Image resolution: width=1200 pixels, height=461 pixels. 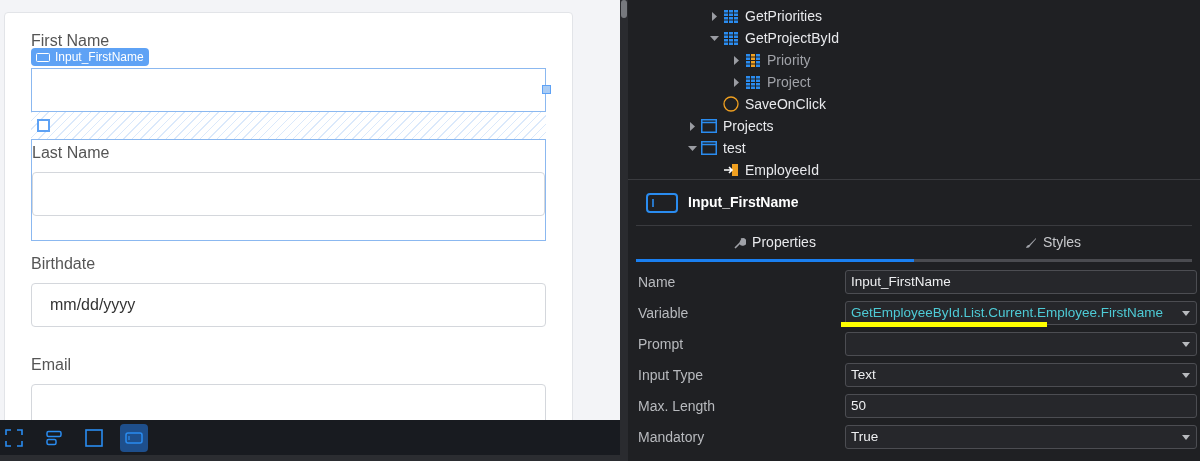 I want to click on field-label: Email, so click(x=51, y=365).